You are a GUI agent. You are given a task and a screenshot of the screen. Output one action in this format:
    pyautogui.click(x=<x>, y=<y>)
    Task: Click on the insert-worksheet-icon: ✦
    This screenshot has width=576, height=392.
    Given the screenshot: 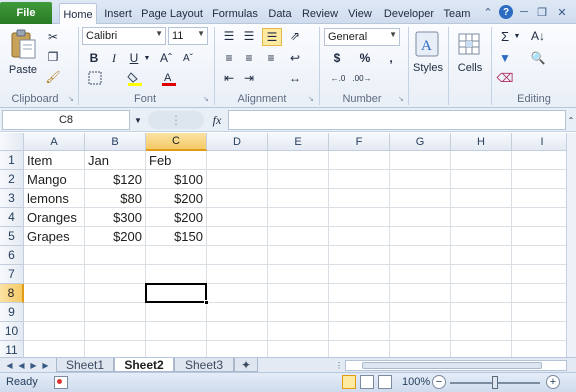 What is the action you would take?
    pyautogui.click(x=246, y=365)
    